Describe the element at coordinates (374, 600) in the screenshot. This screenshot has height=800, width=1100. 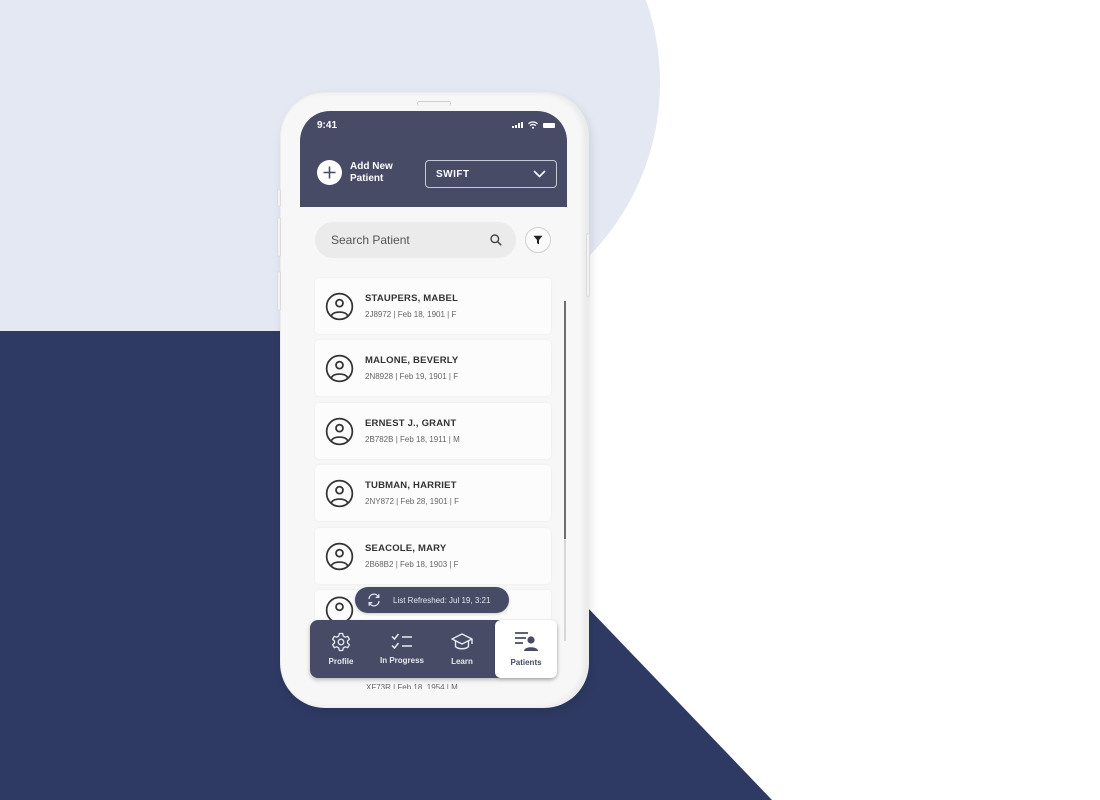
I see `refresh-icon` at that location.